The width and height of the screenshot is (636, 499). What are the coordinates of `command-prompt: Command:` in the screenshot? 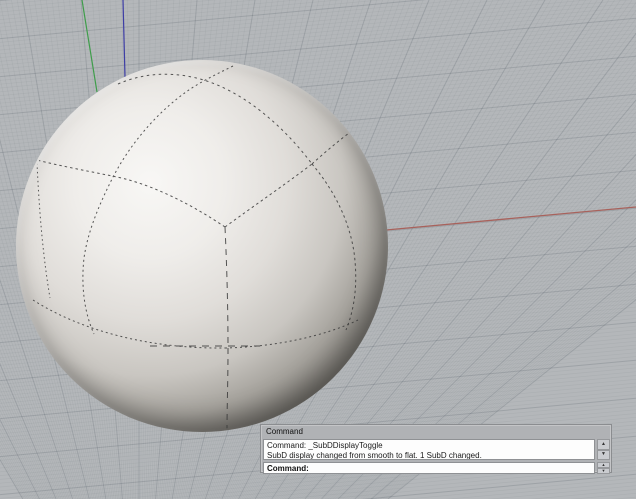 It's located at (429, 468).